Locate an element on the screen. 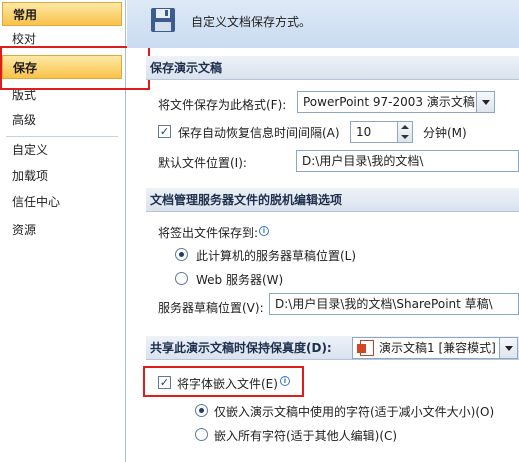  sidebar-item-addins: 加载项 is located at coordinates (62, 176).